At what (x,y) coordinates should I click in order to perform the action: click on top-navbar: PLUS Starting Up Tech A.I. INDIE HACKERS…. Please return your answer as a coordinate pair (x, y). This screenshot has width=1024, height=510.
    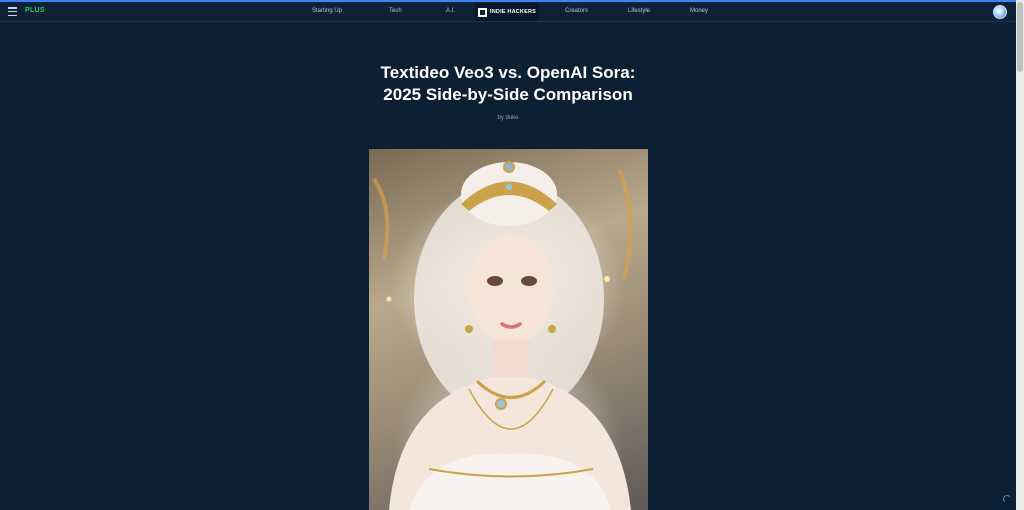
    Looking at the image, I should click on (508, 12).